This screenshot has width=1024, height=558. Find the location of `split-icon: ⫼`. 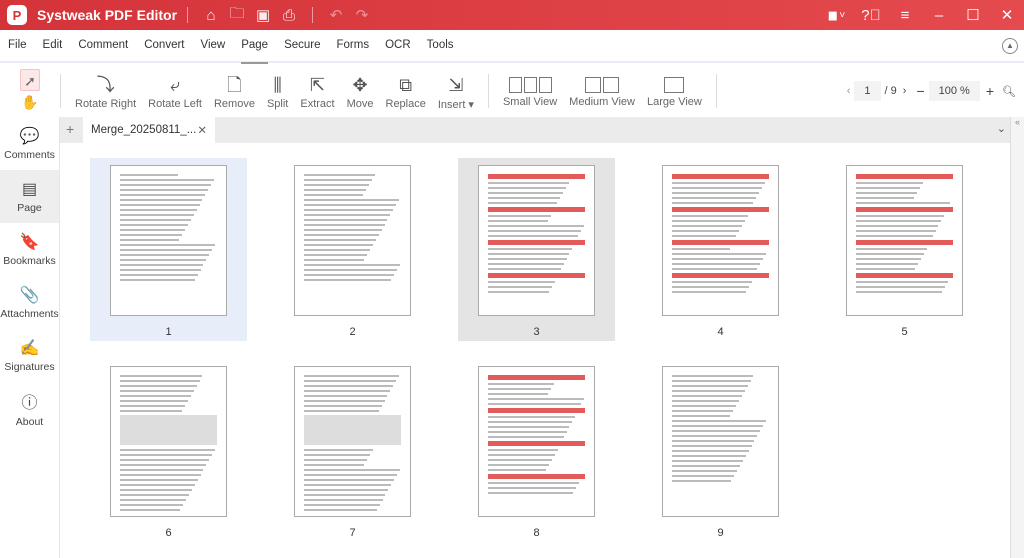

split-icon: ⫼ is located at coordinates (277, 84).